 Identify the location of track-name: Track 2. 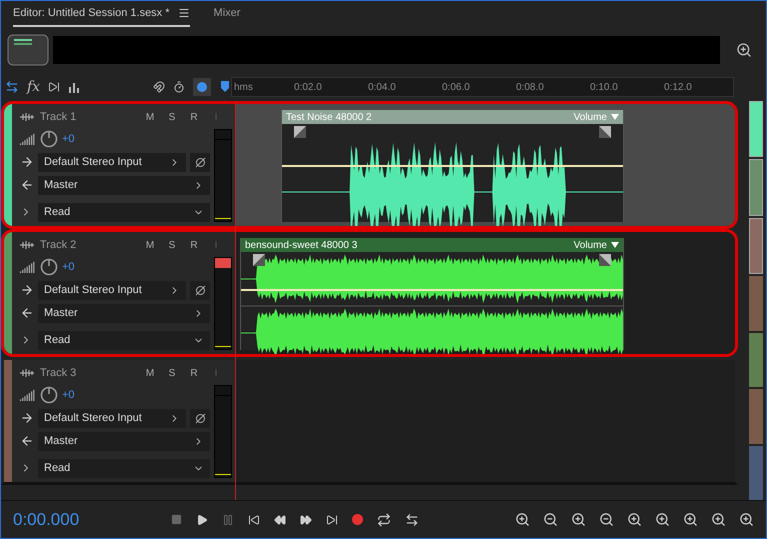
(88, 245).